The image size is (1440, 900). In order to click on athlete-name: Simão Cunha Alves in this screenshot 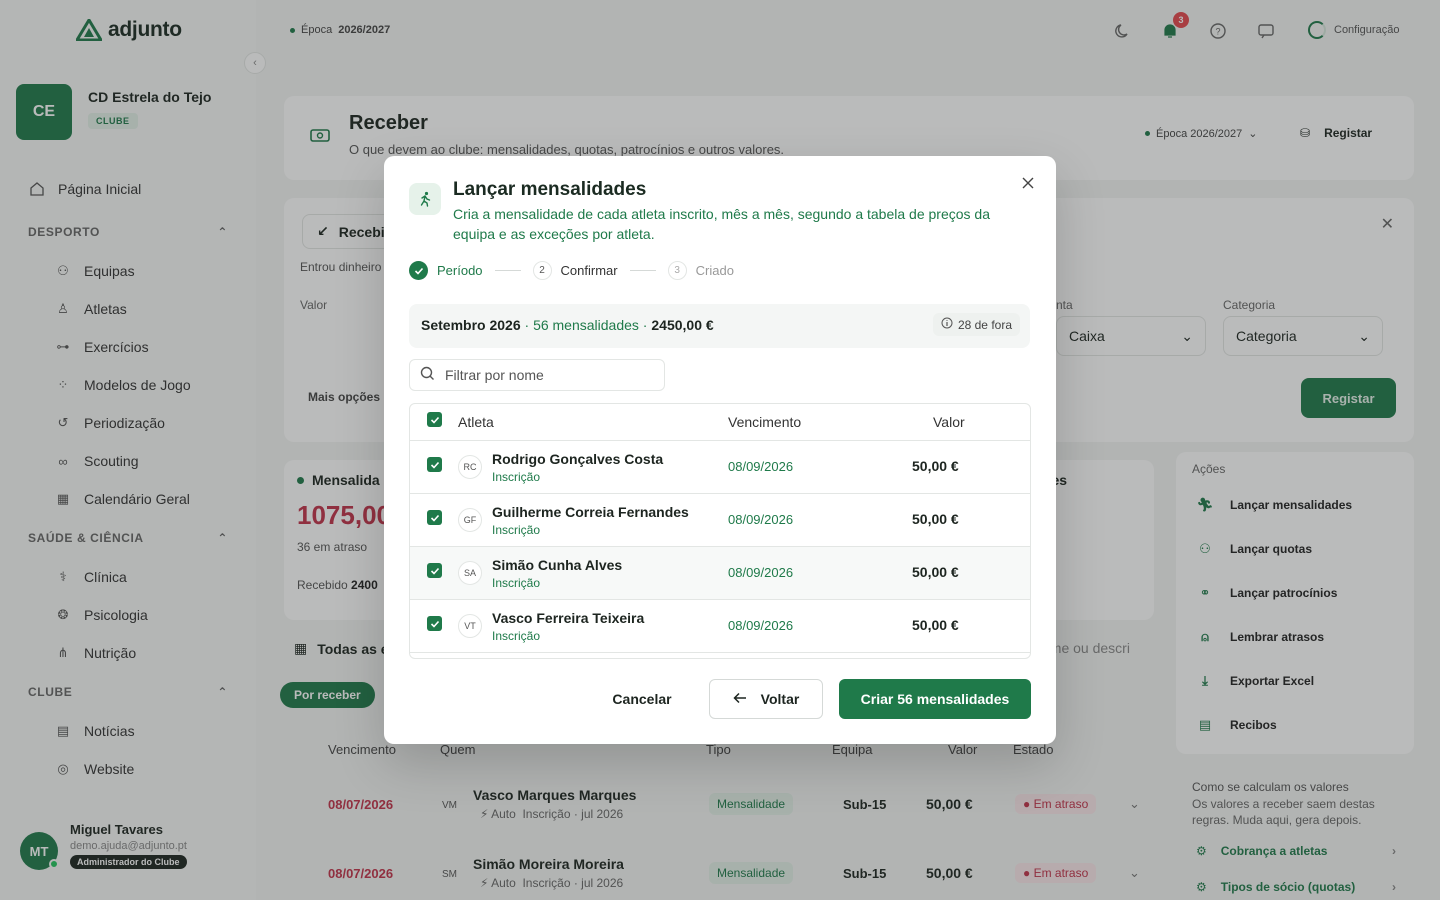, I will do `click(557, 565)`.